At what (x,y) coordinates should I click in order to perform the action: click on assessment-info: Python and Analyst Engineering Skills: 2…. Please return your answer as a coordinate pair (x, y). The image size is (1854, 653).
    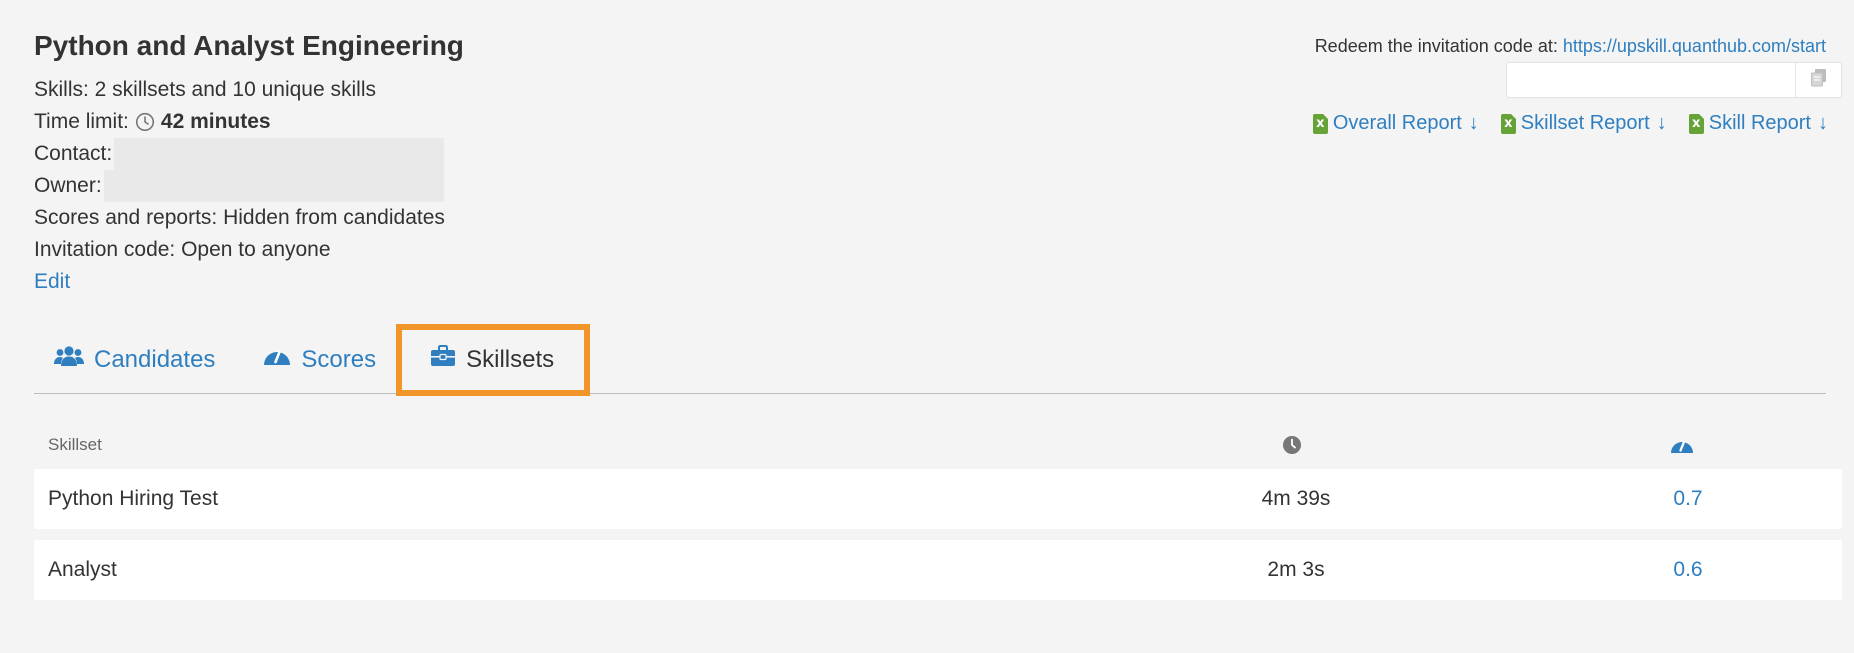
    Looking at the image, I should click on (294, 163).